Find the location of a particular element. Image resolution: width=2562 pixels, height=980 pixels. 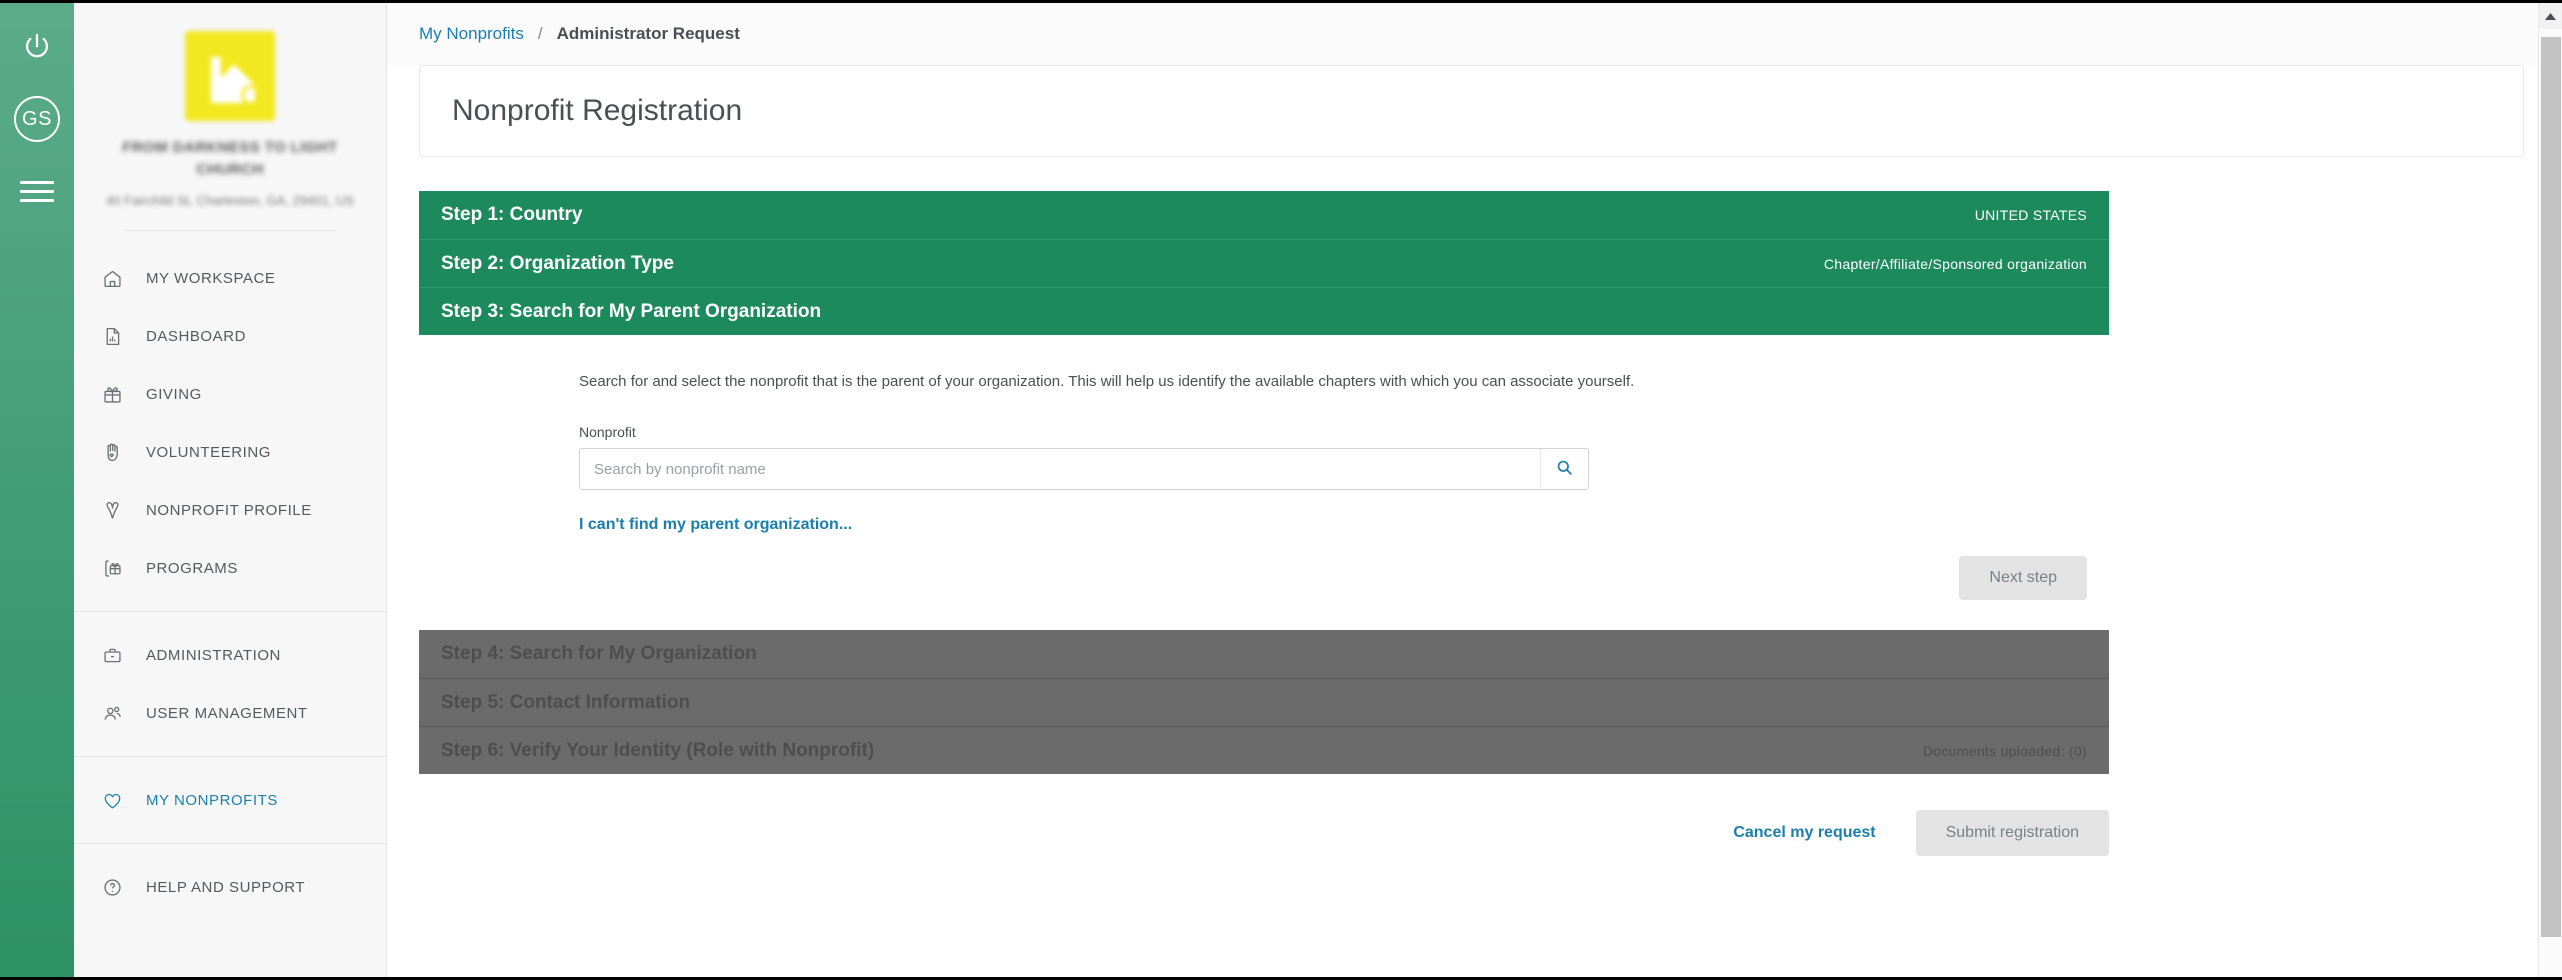

sidebar-item-administration: ADMINISTRATION is located at coordinates (230, 655).